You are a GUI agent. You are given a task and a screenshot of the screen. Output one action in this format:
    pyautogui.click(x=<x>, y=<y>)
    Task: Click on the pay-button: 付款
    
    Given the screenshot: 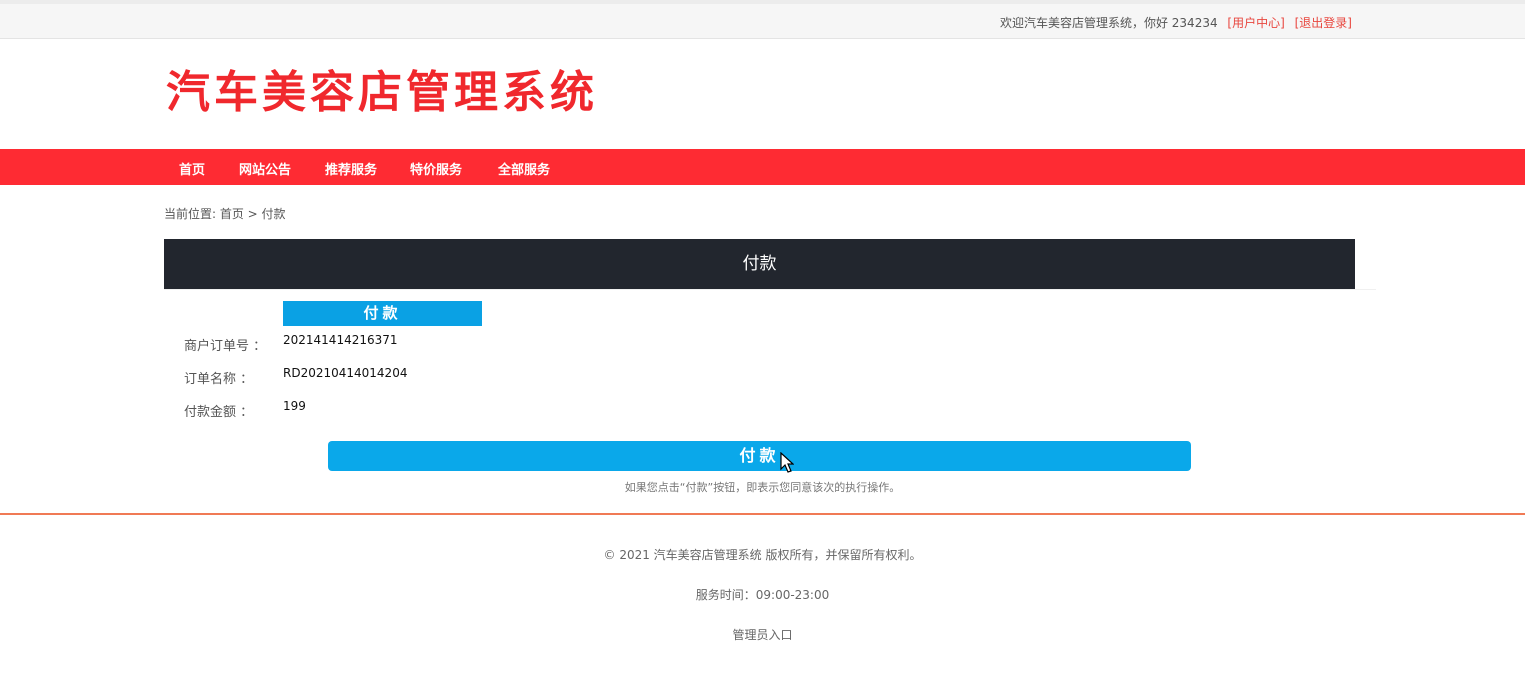 What is the action you would take?
    pyautogui.click(x=759, y=456)
    